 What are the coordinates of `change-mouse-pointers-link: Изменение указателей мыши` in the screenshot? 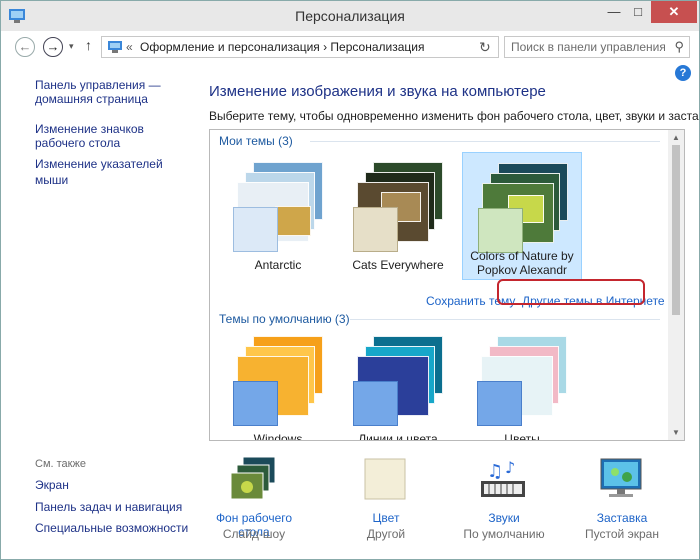 It's located at (115, 172).